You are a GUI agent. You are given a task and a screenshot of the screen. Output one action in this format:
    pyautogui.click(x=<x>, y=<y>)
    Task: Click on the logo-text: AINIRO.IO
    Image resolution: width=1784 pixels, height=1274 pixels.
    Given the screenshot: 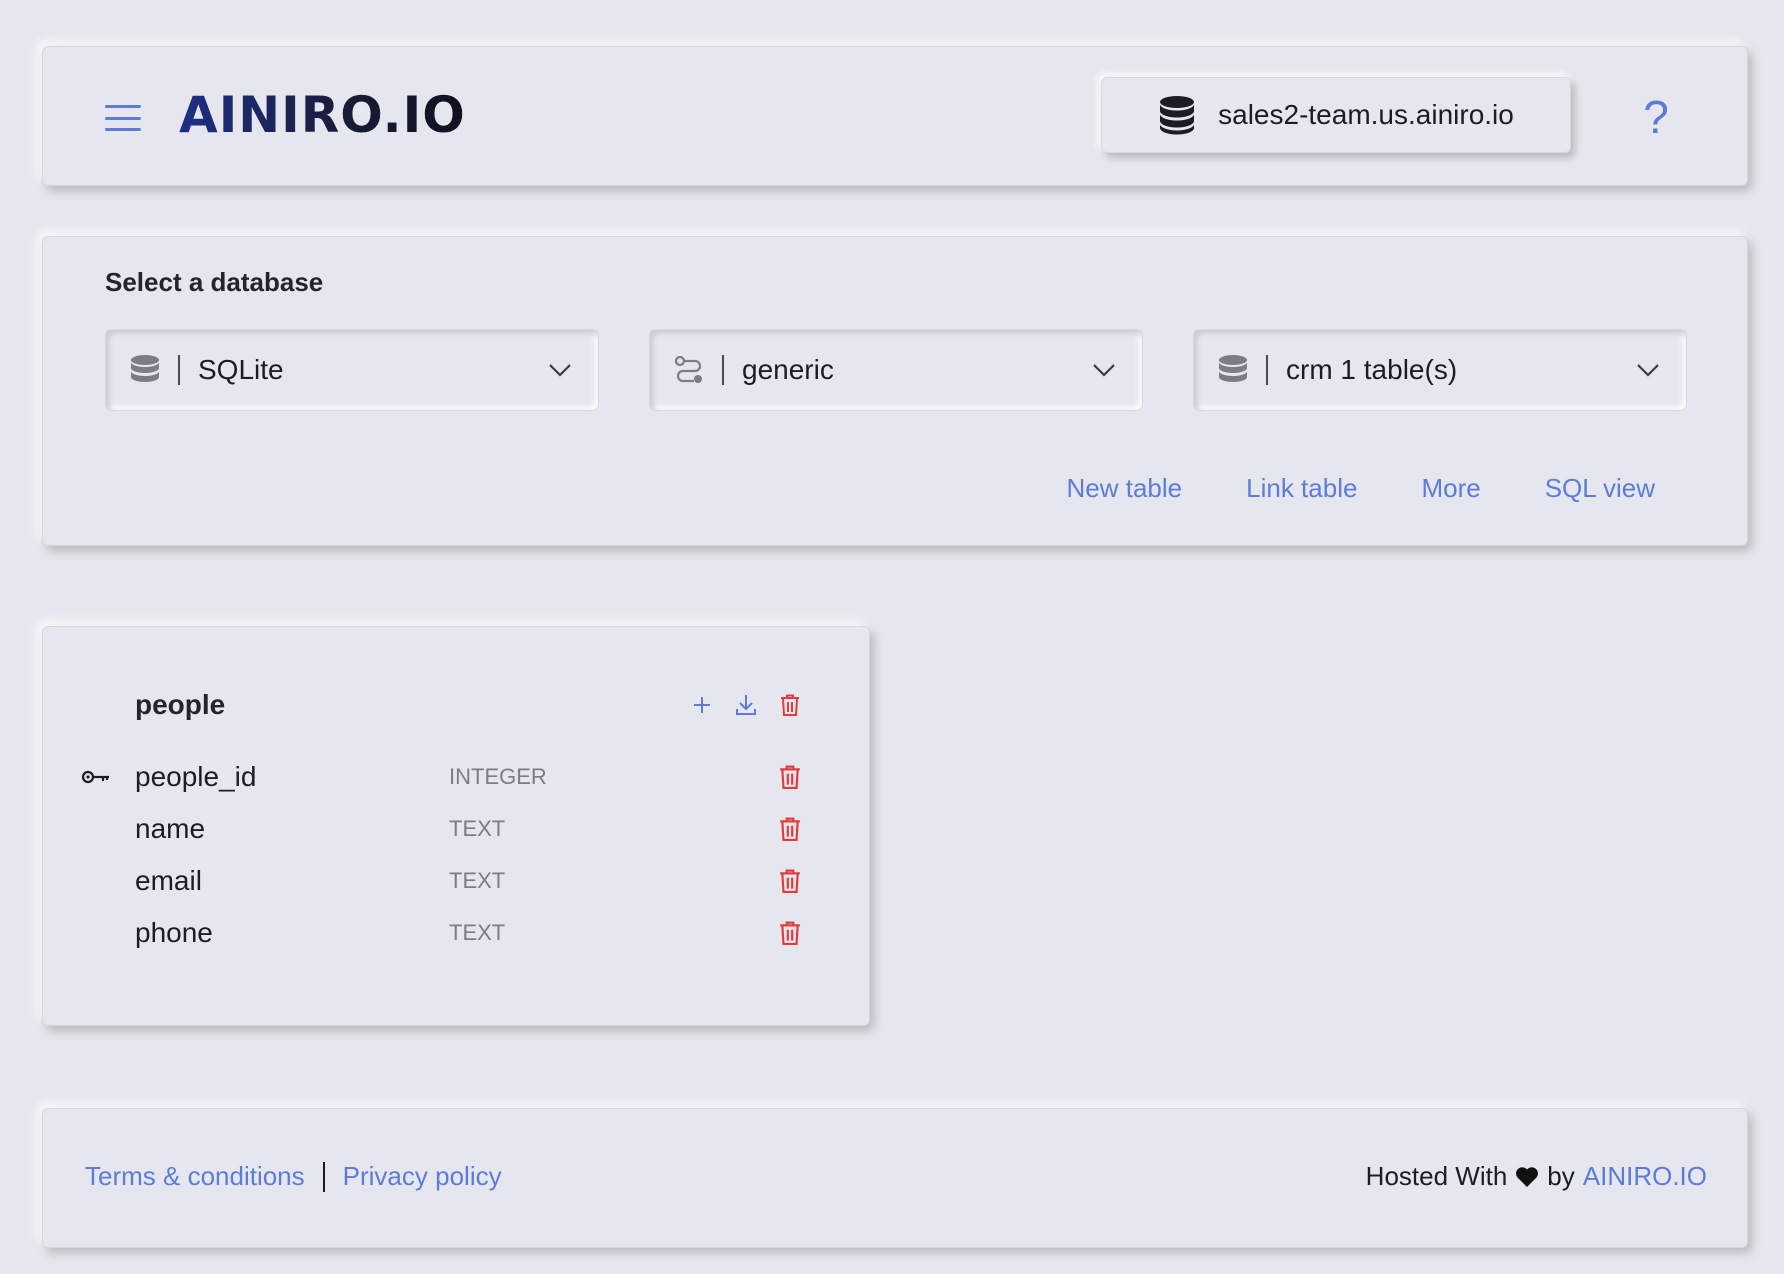 What is the action you would take?
    pyautogui.click(x=322, y=115)
    